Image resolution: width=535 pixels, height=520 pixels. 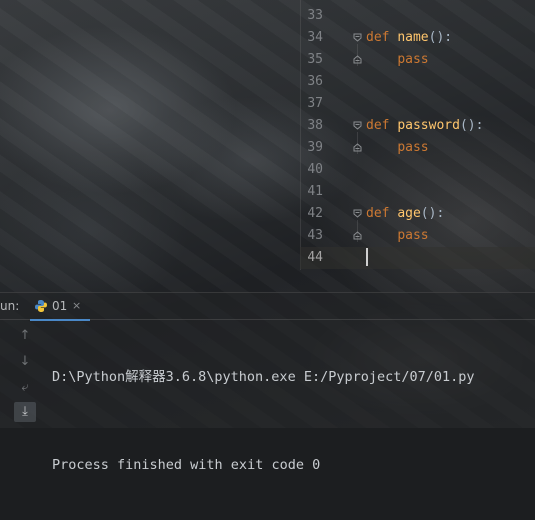 What do you see at coordinates (25, 412) in the screenshot?
I see `scroll-to-end-icon: ⤓` at bounding box center [25, 412].